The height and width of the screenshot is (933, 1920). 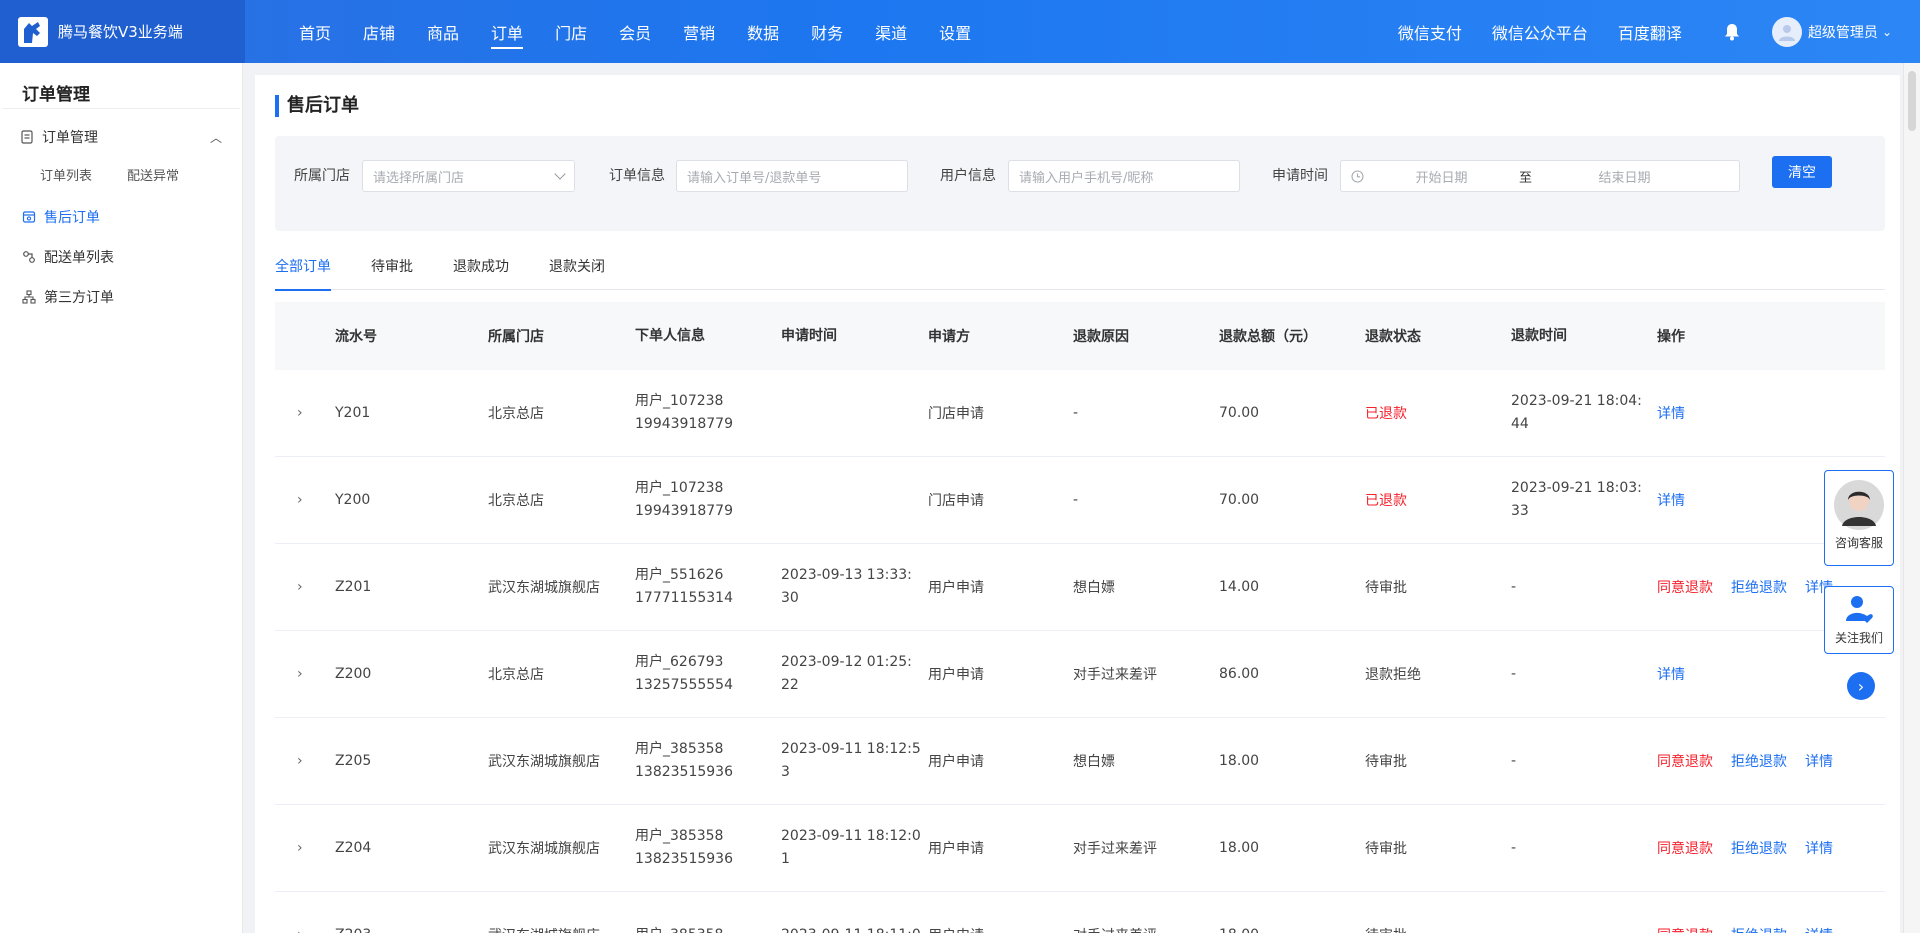 I want to click on topnav-item: 设置, so click(x=955, y=31).